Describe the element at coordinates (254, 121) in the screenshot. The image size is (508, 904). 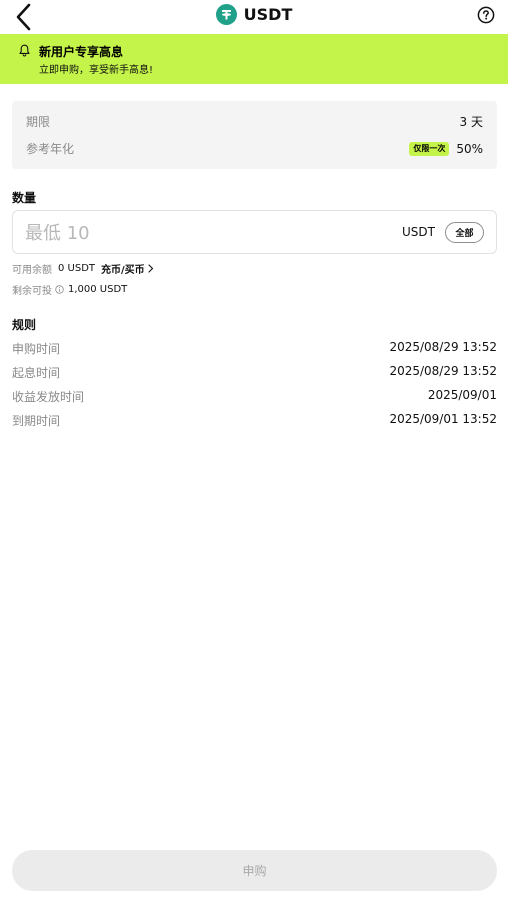
I see `term-row: 期限 3 天` at that location.